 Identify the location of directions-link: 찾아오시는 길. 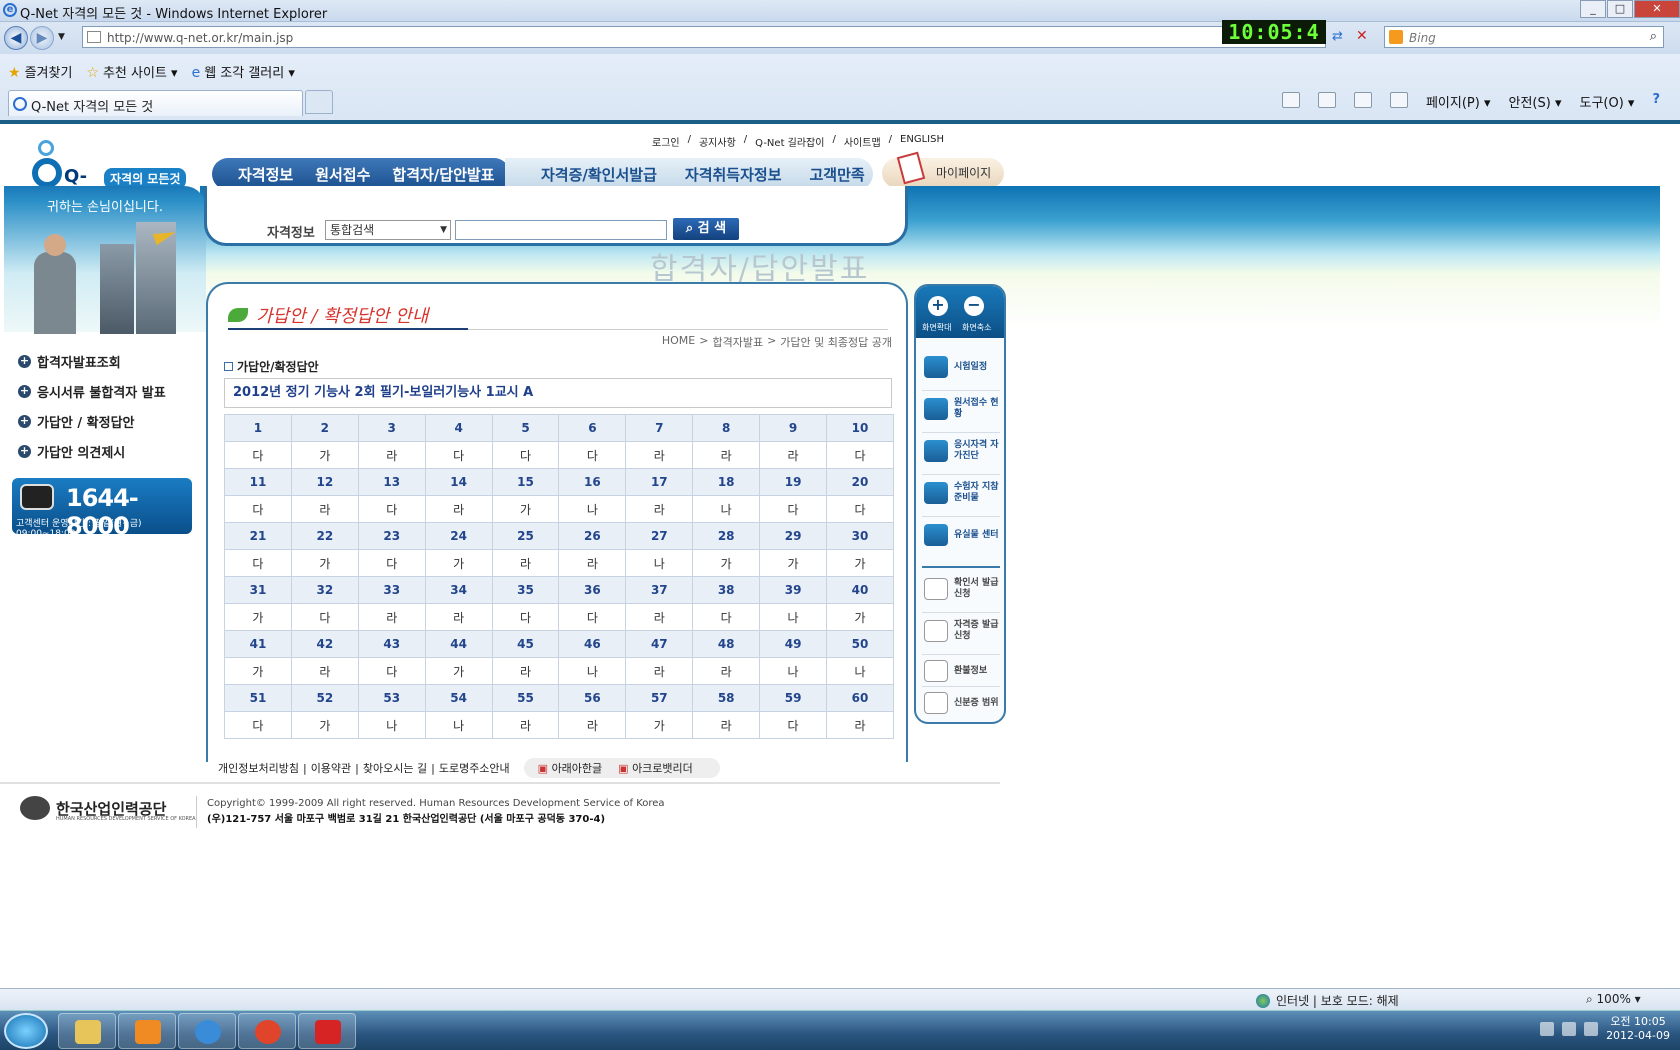
(395, 768).